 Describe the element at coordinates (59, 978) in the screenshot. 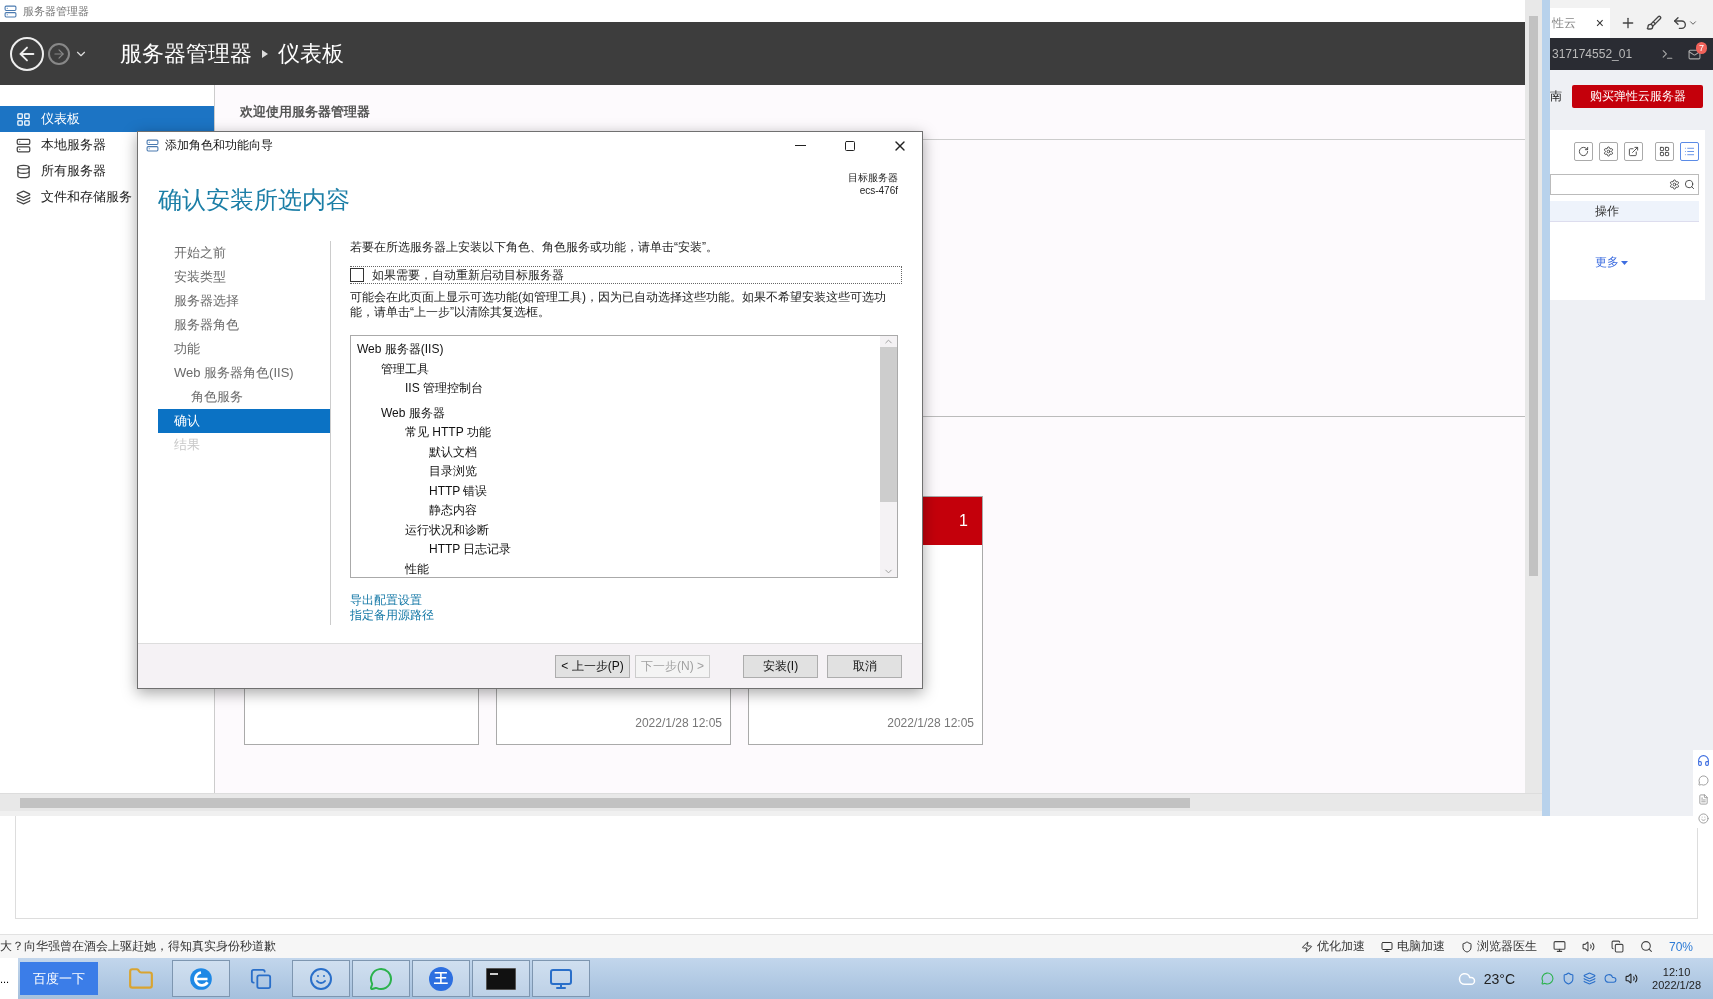

I see `search-button: 百度一下` at that location.